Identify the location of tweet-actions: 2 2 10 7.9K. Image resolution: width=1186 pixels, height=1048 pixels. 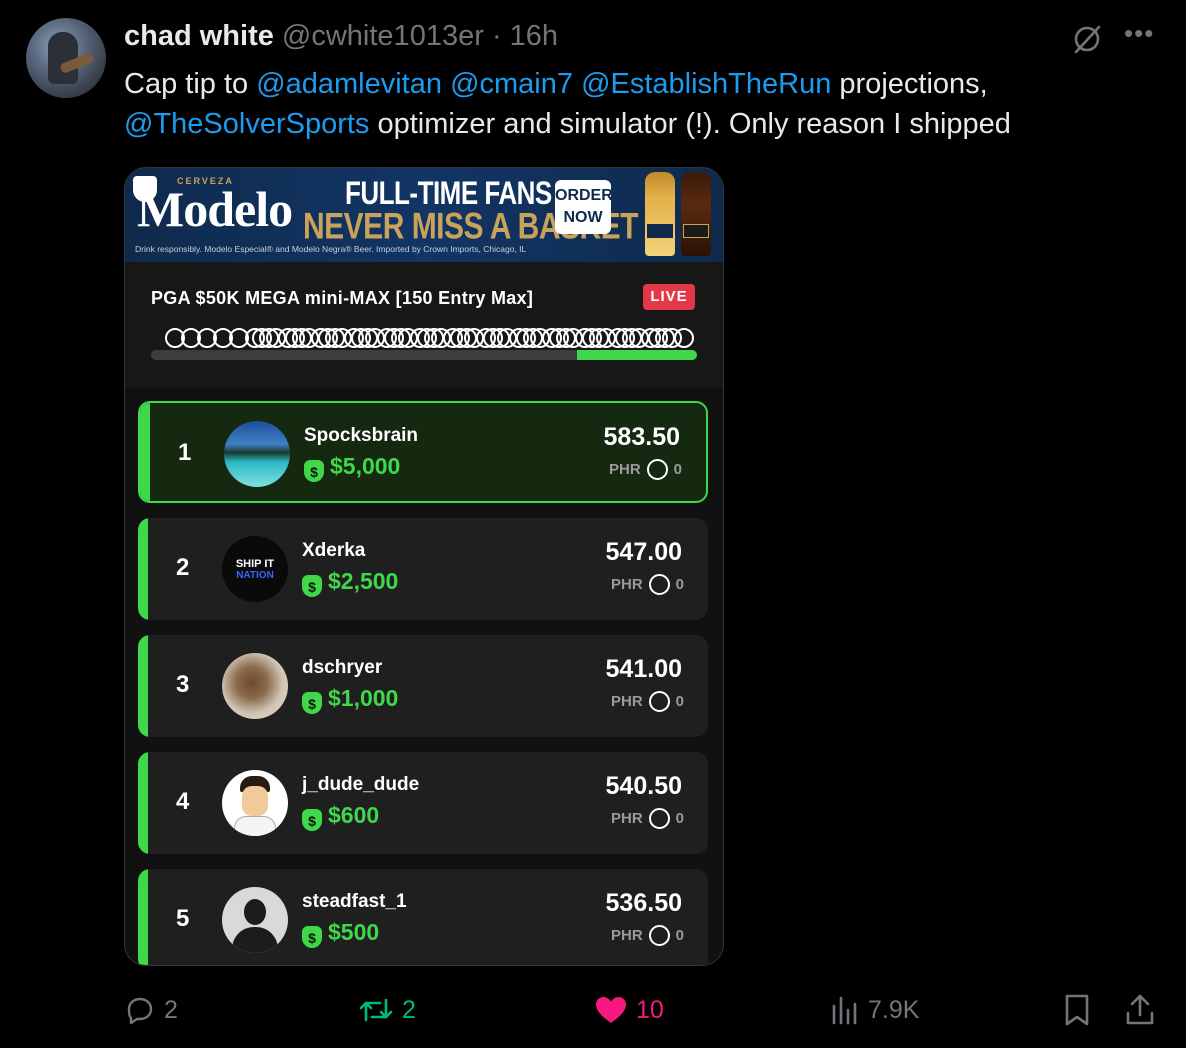
(593, 1010).